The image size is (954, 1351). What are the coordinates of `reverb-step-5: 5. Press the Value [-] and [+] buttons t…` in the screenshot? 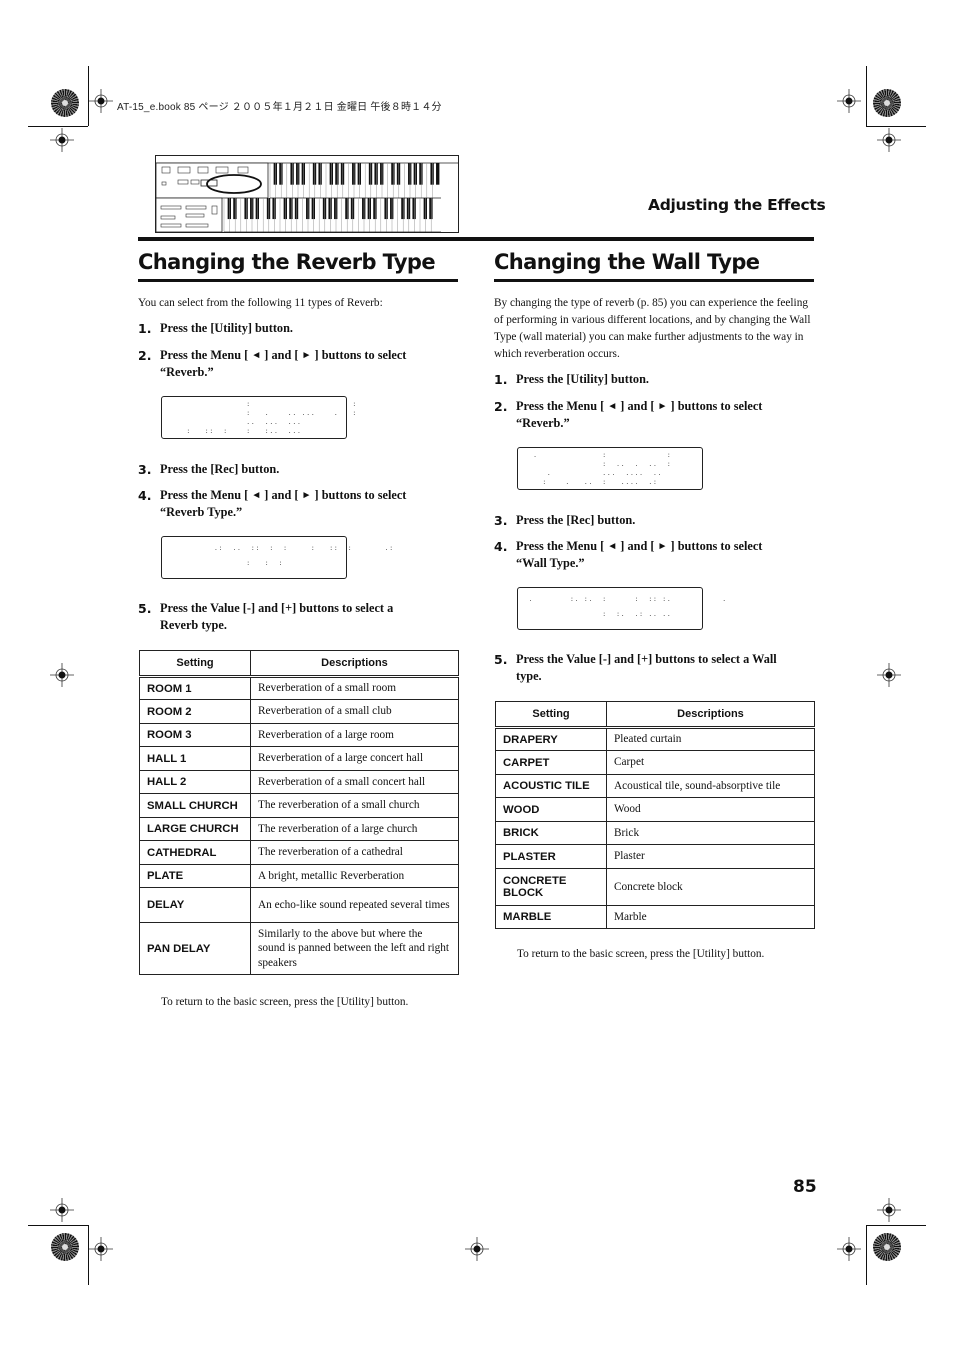 It's located at (298, 618).